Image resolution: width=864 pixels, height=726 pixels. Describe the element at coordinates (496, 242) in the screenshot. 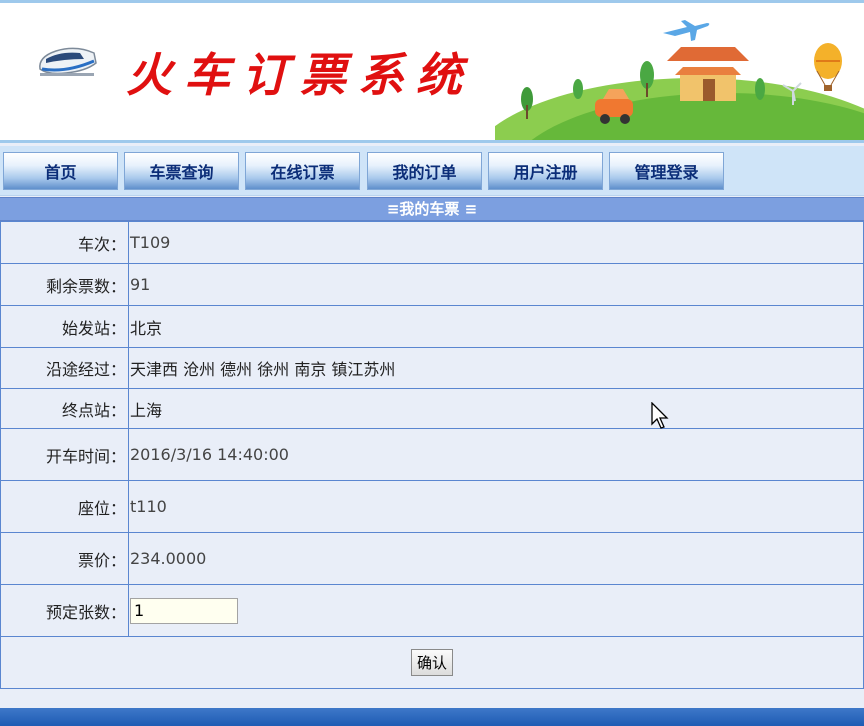

I see `train-no-value: T109` at that location.